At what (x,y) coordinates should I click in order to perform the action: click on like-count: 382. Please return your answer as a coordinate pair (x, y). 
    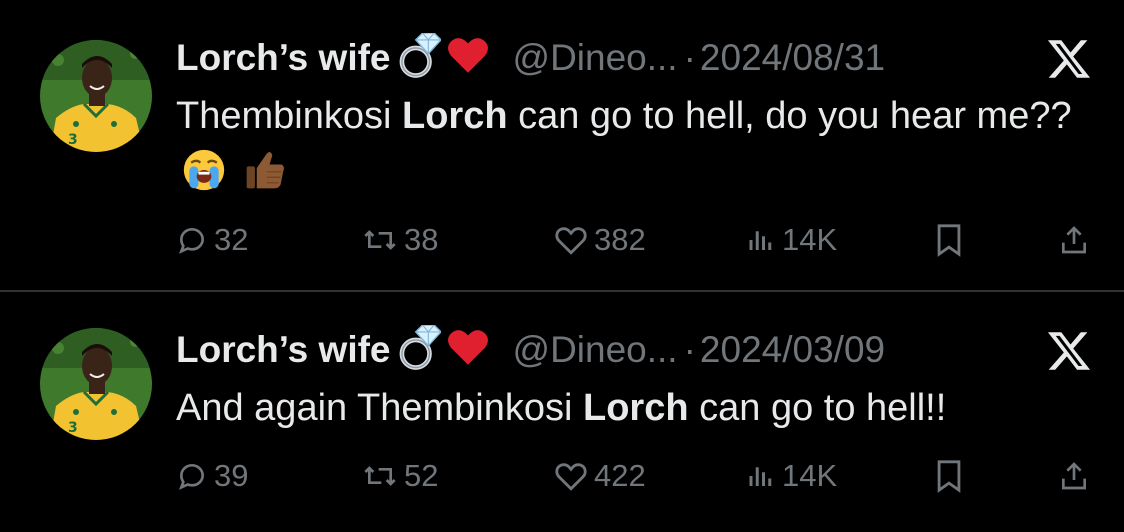
    Looking at the image, I should click on (620, 239).